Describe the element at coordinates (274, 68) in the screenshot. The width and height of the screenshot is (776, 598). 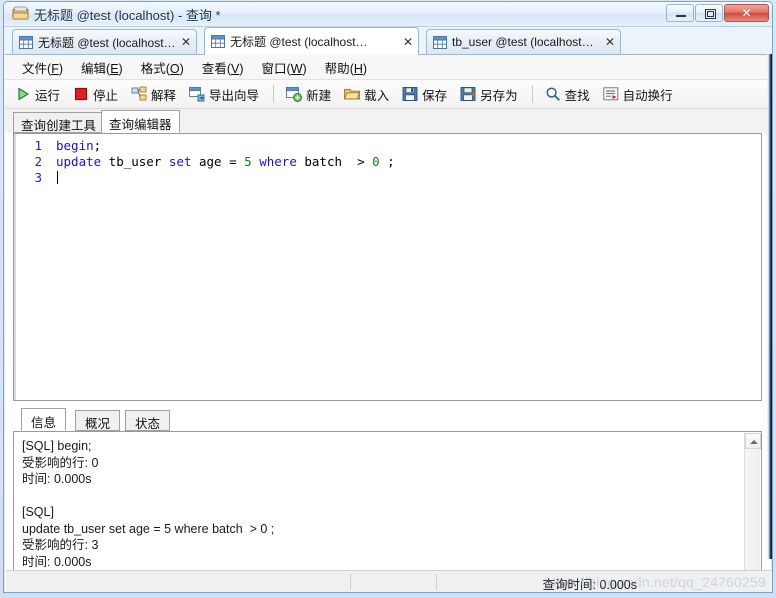
I see `menu-window-label: 窗口` at that location.